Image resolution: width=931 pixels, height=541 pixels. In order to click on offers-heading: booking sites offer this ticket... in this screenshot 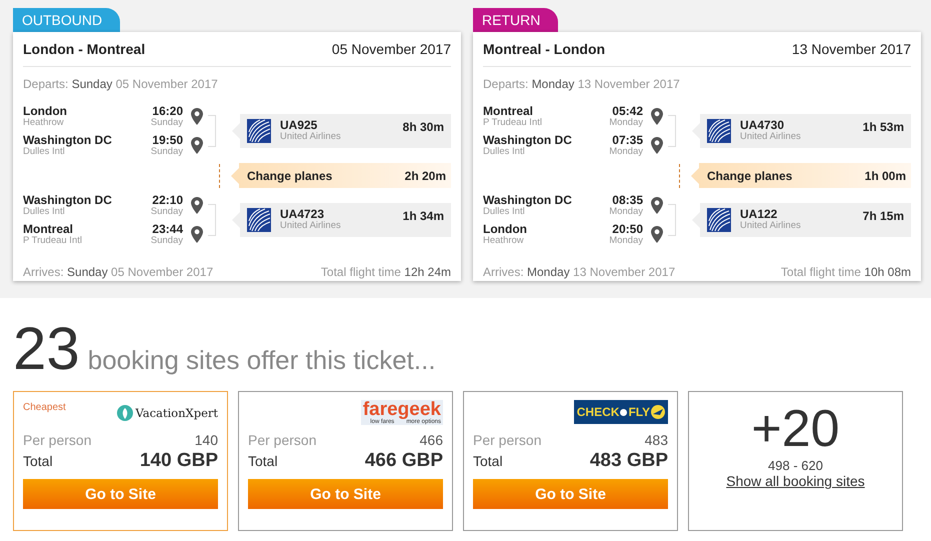, I will do `click(262, 360)`.